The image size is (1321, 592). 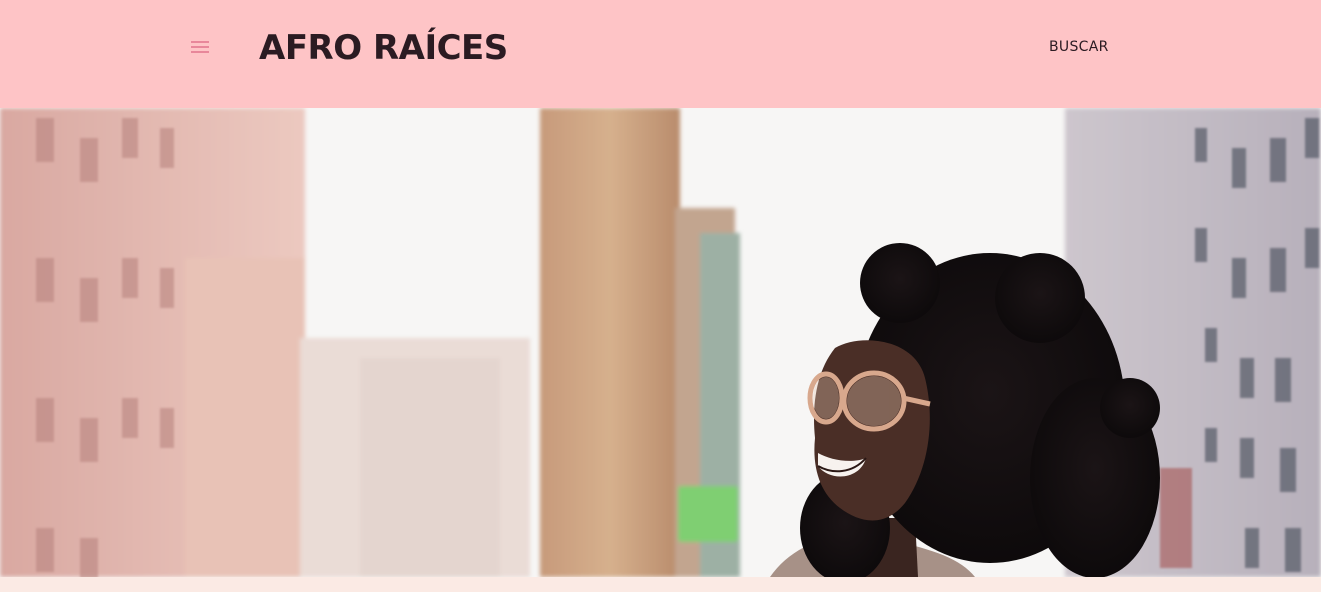 What do you see at coordinates (200, 47) in the screenshot?
I see `hamburger-menu-icon` at bounding box center [200, 47].